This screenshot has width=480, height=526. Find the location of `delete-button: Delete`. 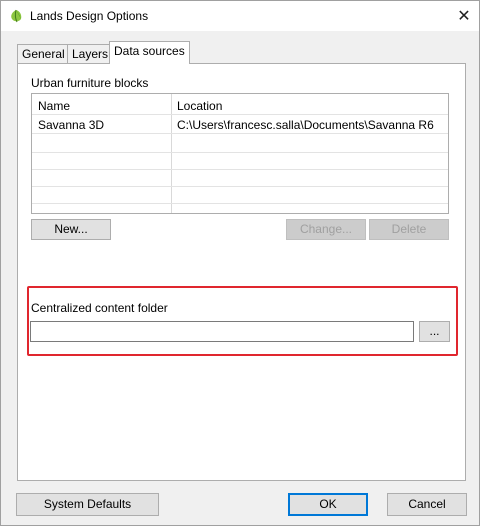

delete-button: Delete is located at coordinates (409, 229).